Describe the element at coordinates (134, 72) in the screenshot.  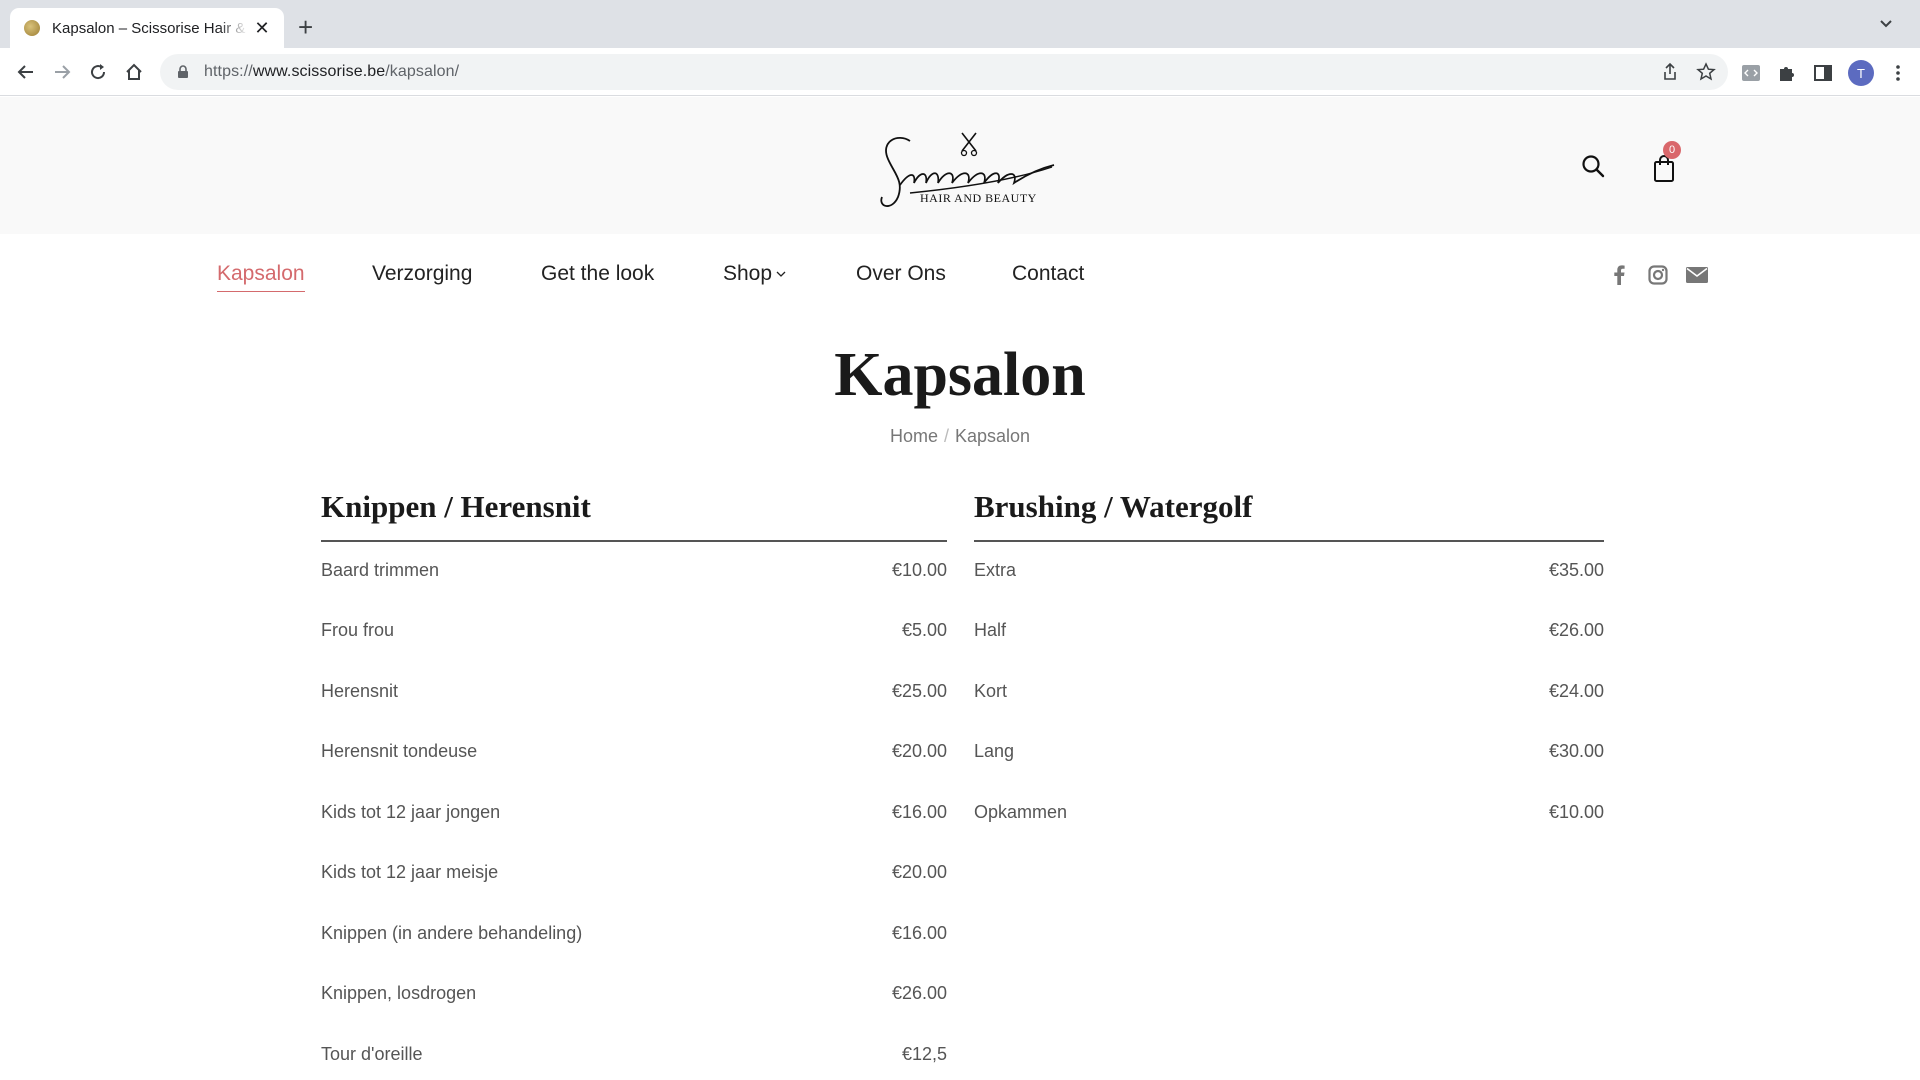
I see `home-icon` at that location.